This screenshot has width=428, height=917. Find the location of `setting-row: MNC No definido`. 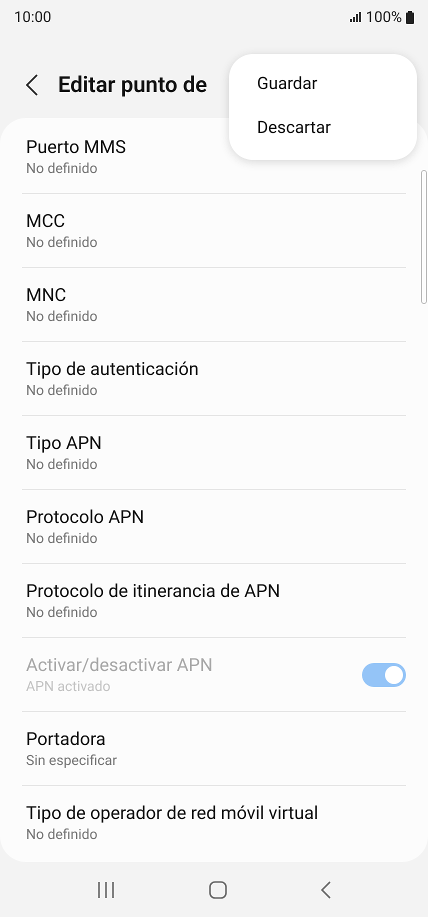

setting-row: MNC No definido is located at coordinates (214, 305).